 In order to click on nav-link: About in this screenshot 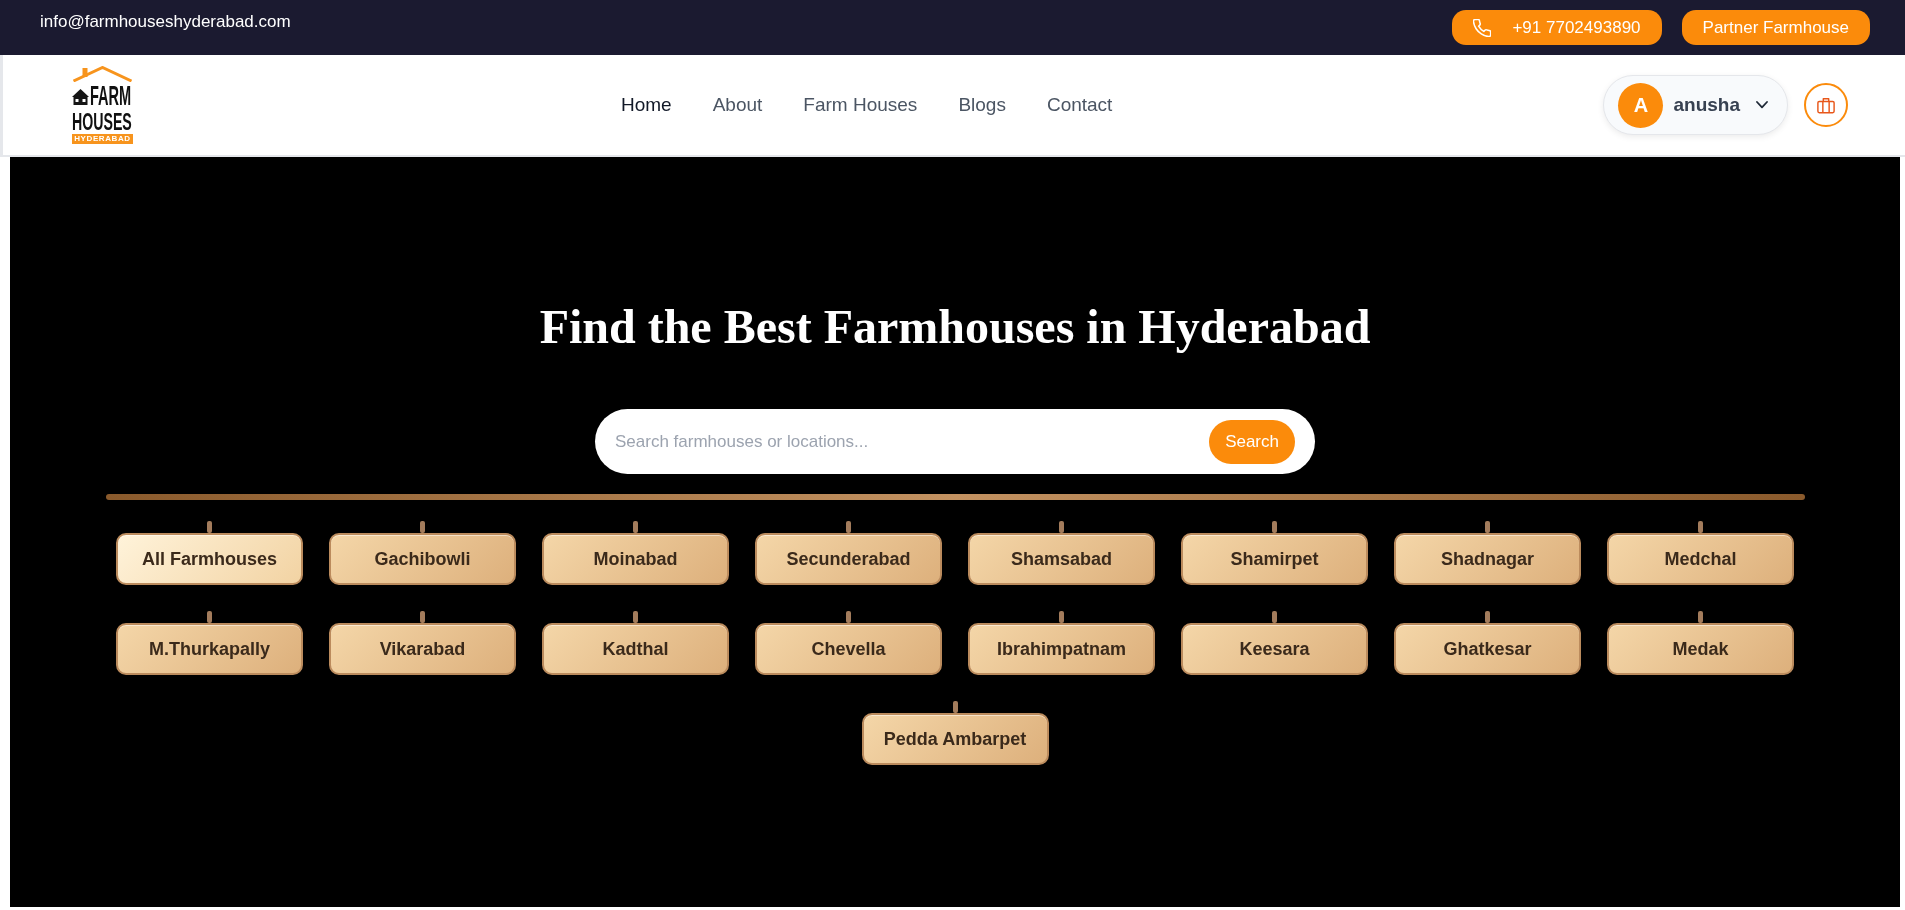, I will do `click(737, 105)`.